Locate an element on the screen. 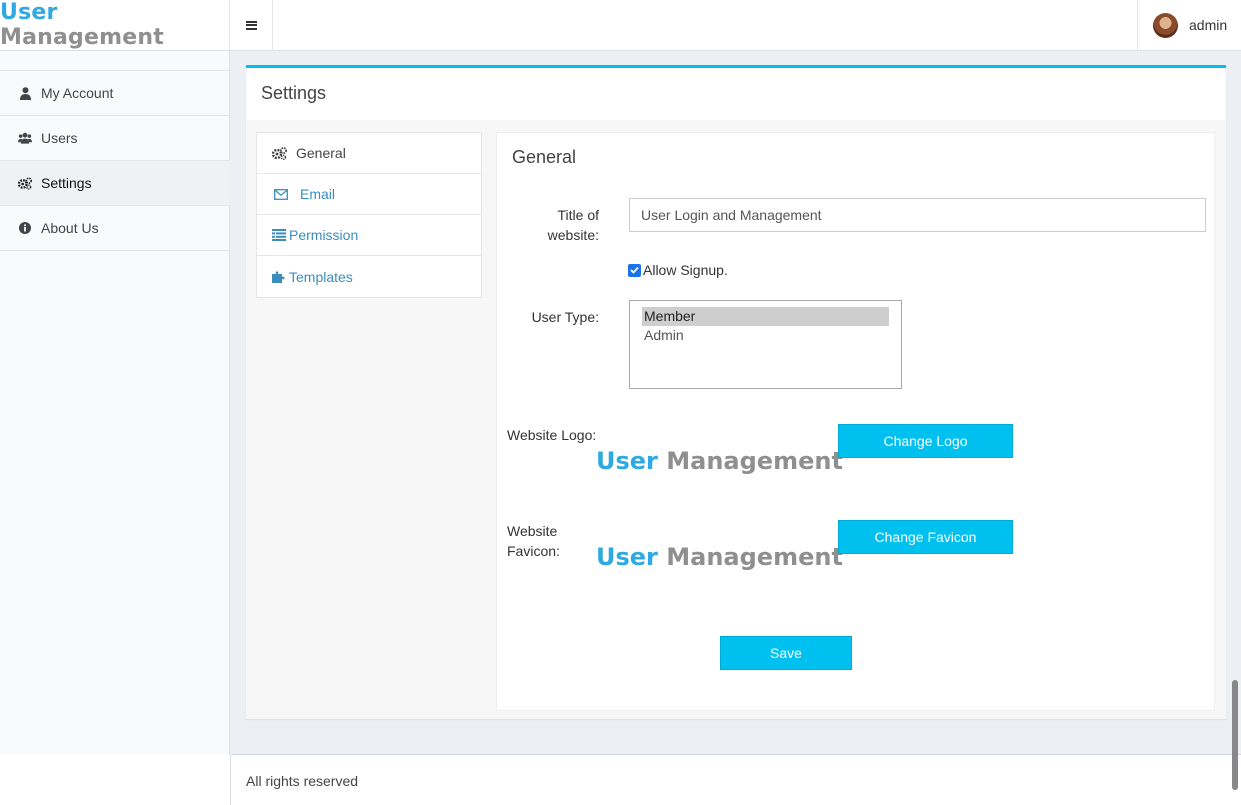 Image resolution: width=1241 pixels, height=805 pixels. allow-signup-label: Allow Signup. is located at coordinates (685, 270).